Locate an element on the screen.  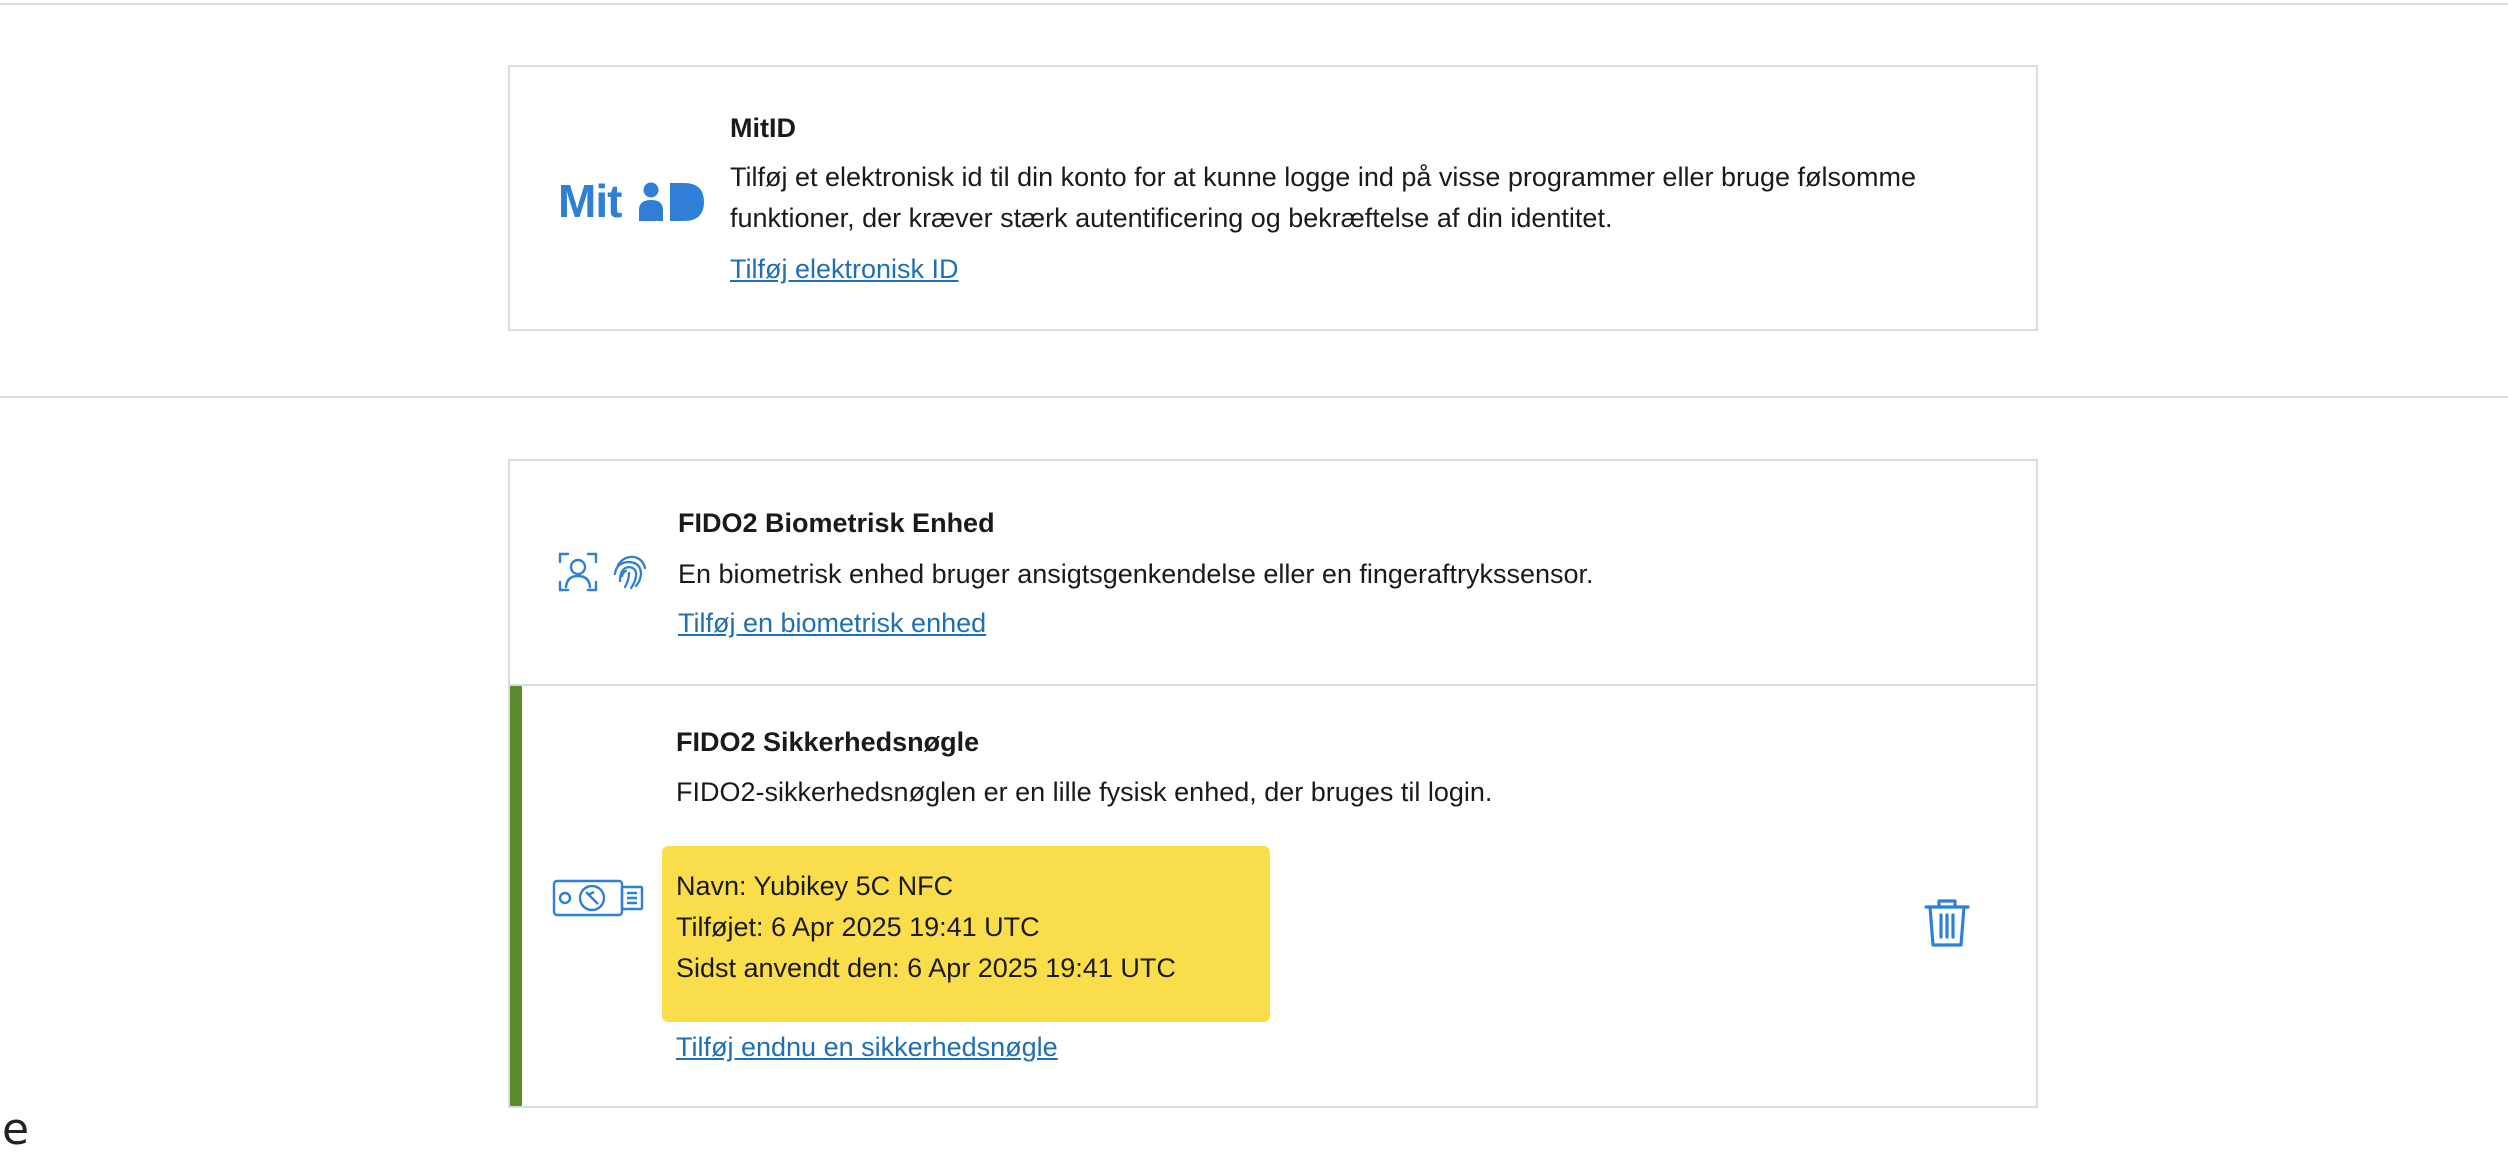
add-another-security-key-link: Tilføj endnu en sikkerhedsnøgle is located at coordinates (867, 1047).